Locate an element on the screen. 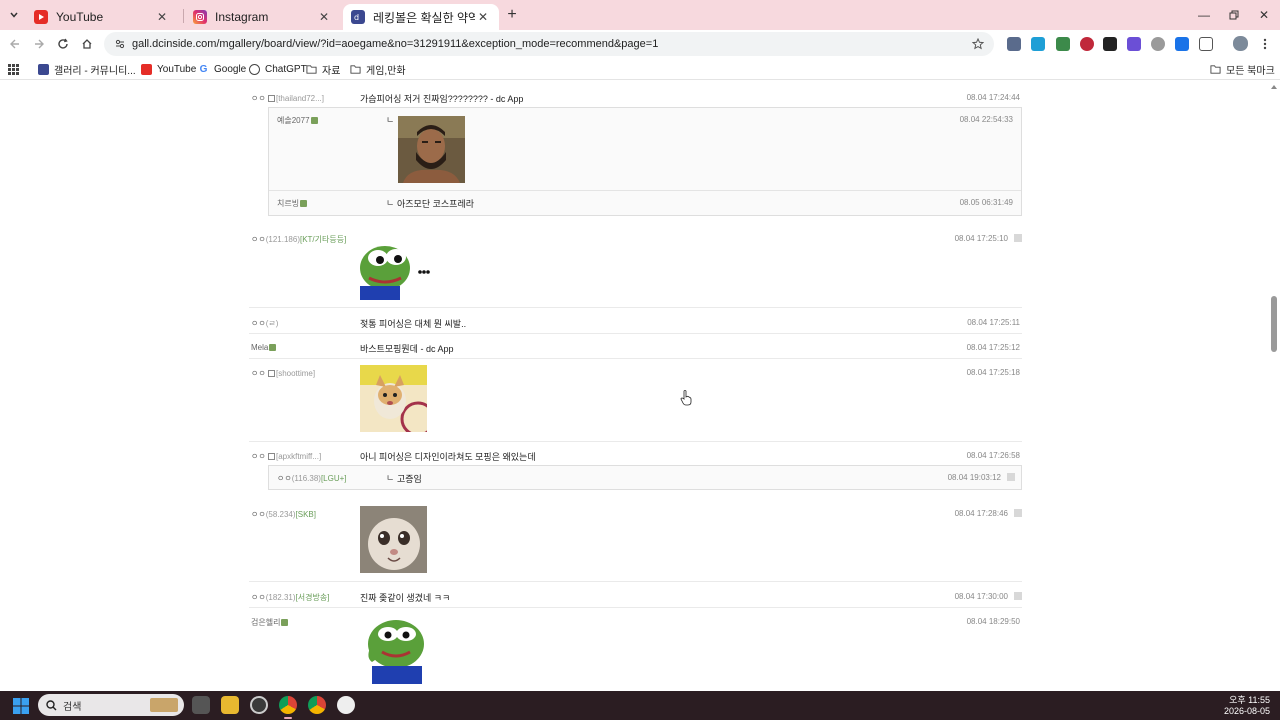  file-explorer-icon is located at coordinates (230, 705).